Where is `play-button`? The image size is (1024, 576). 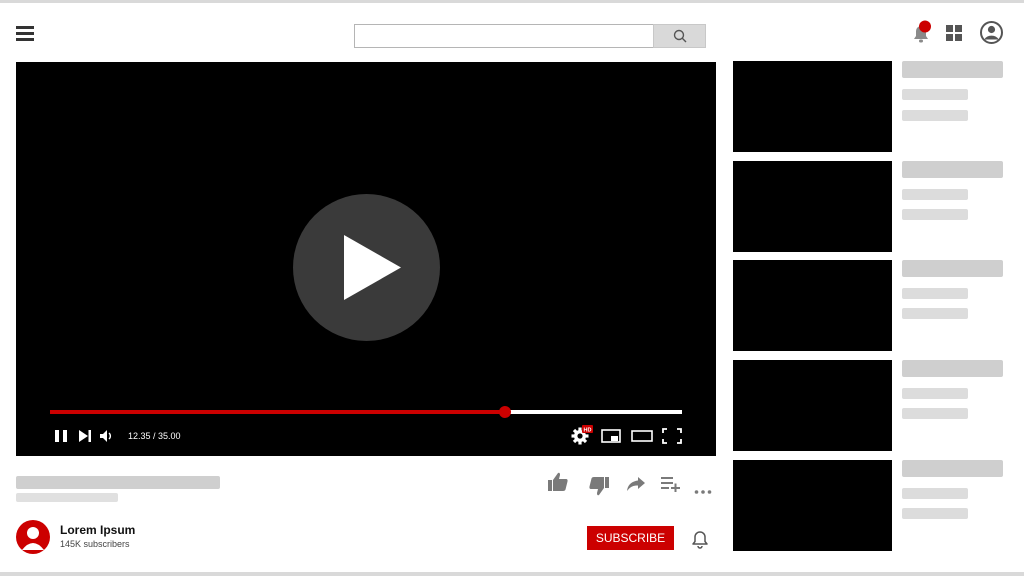 play-button is located at coordinates (366, 267).